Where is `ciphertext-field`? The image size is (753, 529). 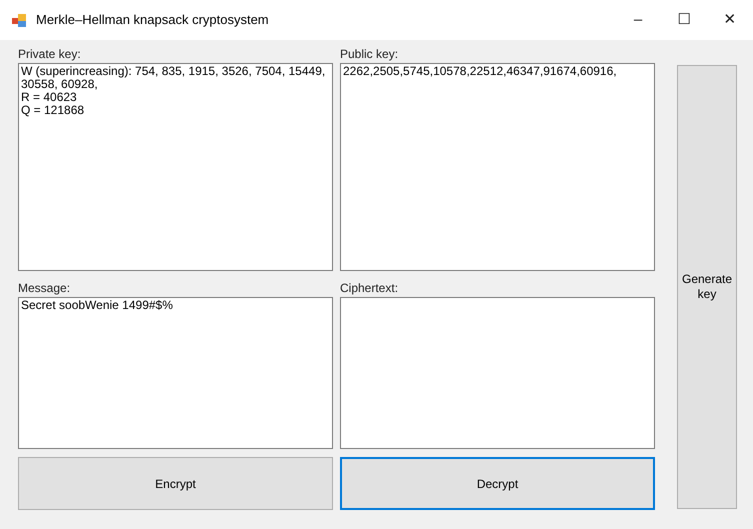 ciphertext-field is located at coordinates (497, 373).